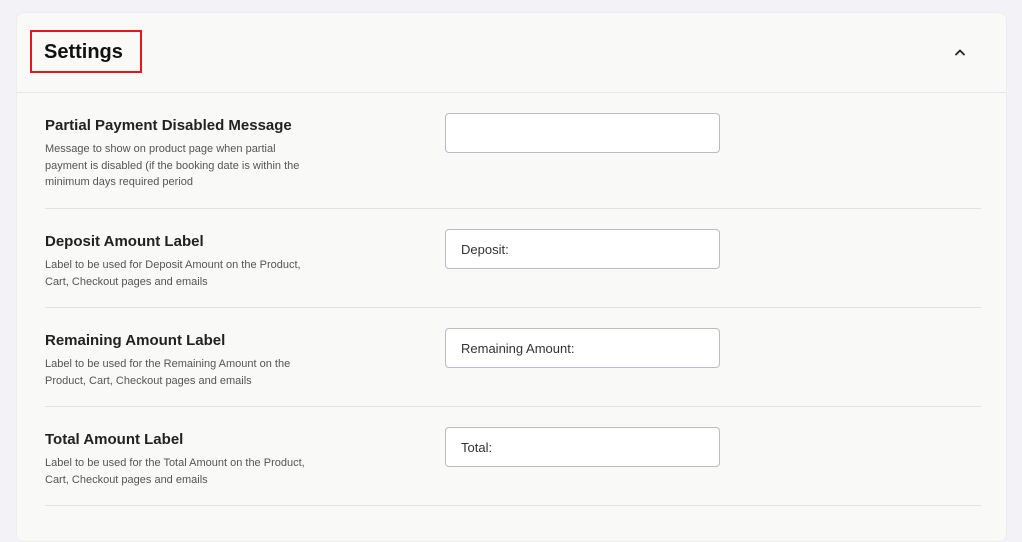  I want to click on collapse-button, so click(960, 52).